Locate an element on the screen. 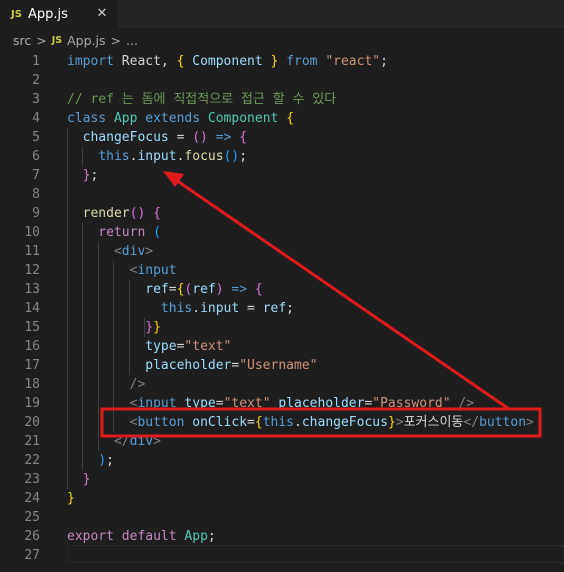 The height and width of the screenshot is (572, 564). line-number: 16 is located at coordinates (32, 346).